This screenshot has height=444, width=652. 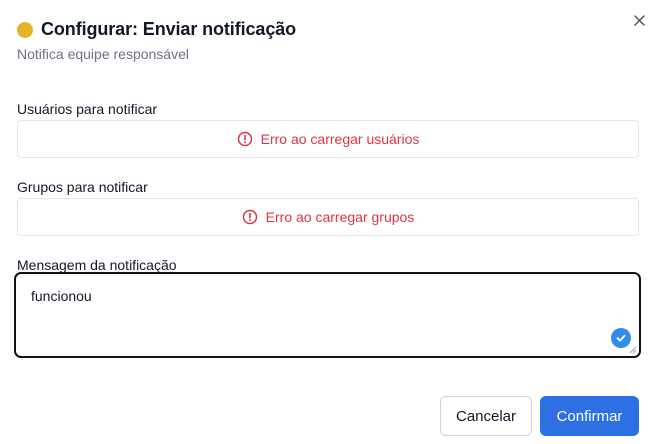 I want to click on close-button, so click(x=639, y=20).